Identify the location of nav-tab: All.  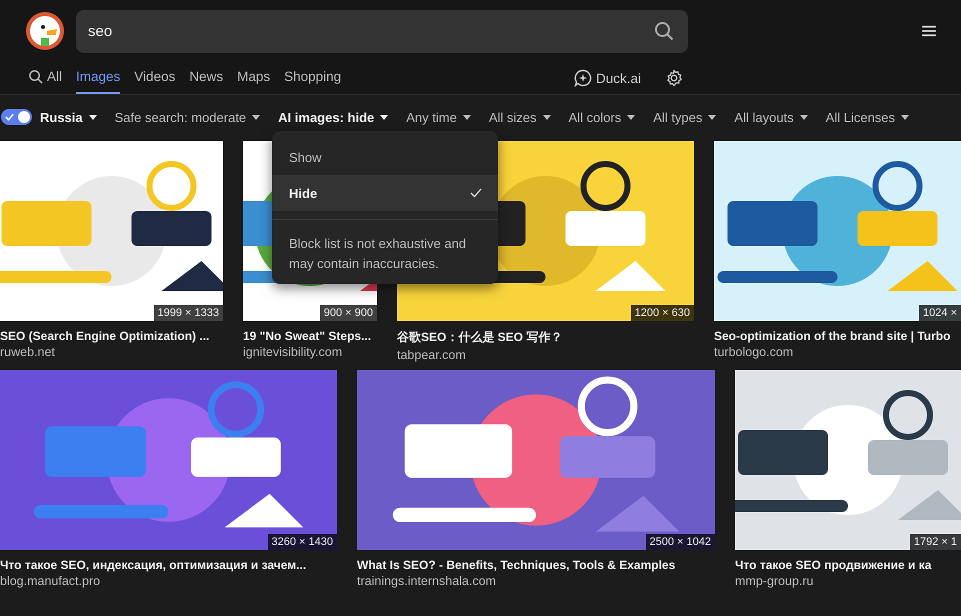
(45, 78).